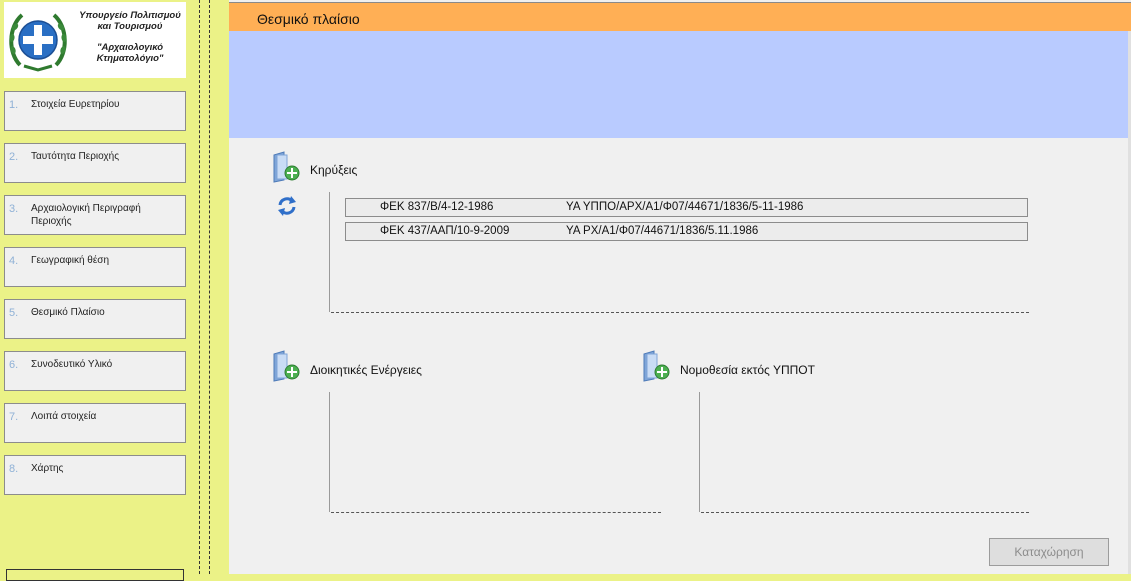 The height and width of the screenshot is (581, 1131). I want to click on sidebar-item-number: 3., so click(14, 209).